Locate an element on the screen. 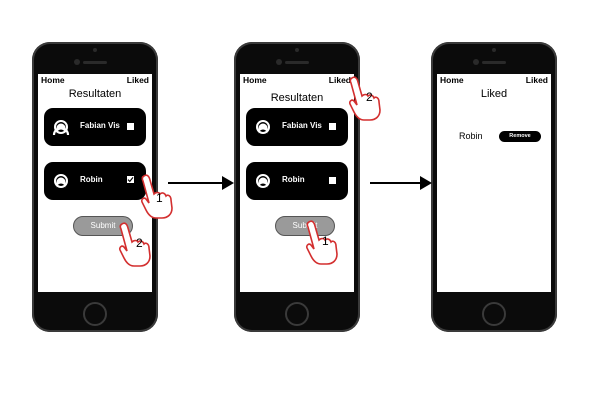 The width and height of the screenshot is (596, 409). page-title: Liked is located at coordinates (494, 94).